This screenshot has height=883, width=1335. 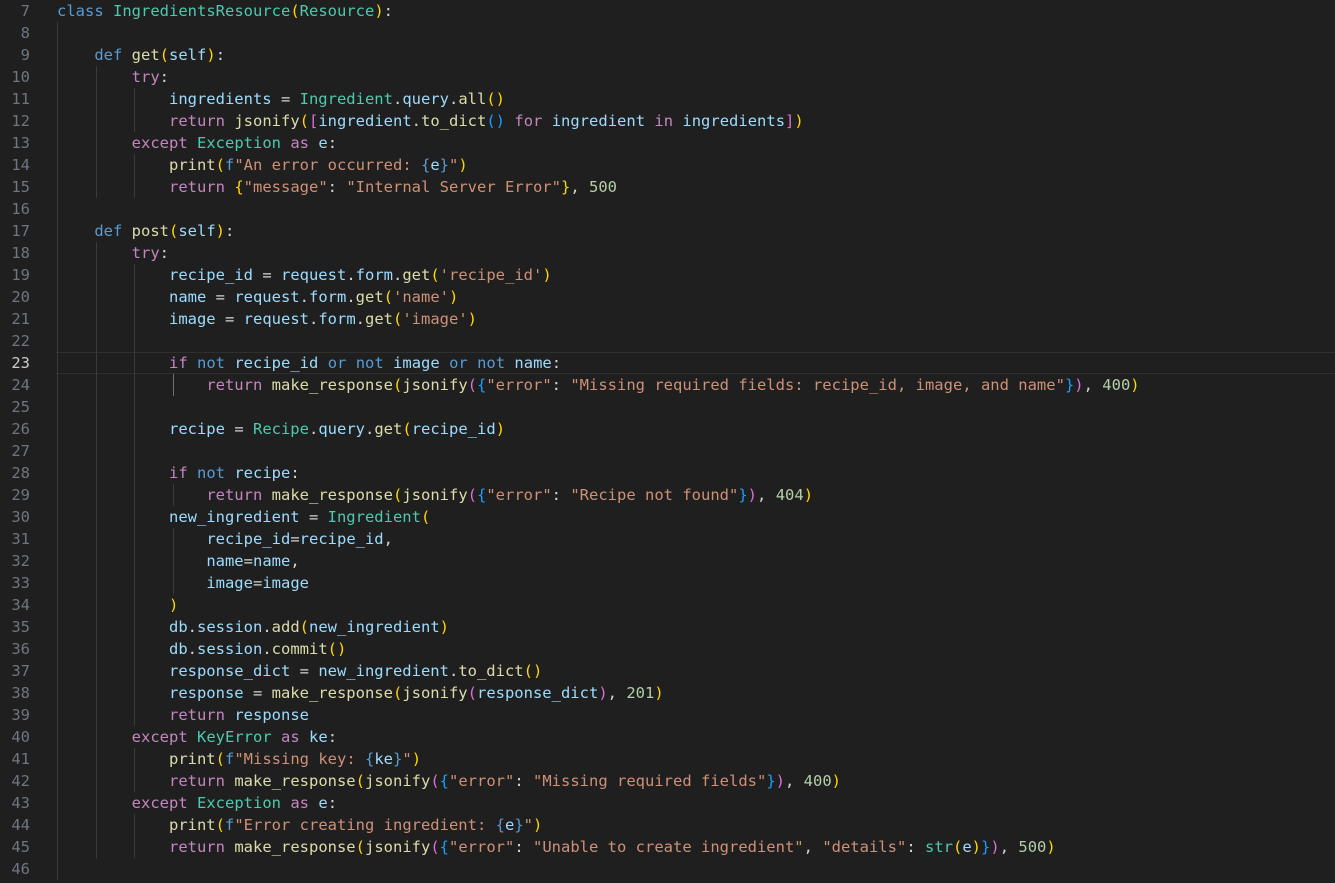 What do you see at coordinates (346, 99) in the screenshot?
I see `code-token: Ingredient` at bounding box center [346, 99].